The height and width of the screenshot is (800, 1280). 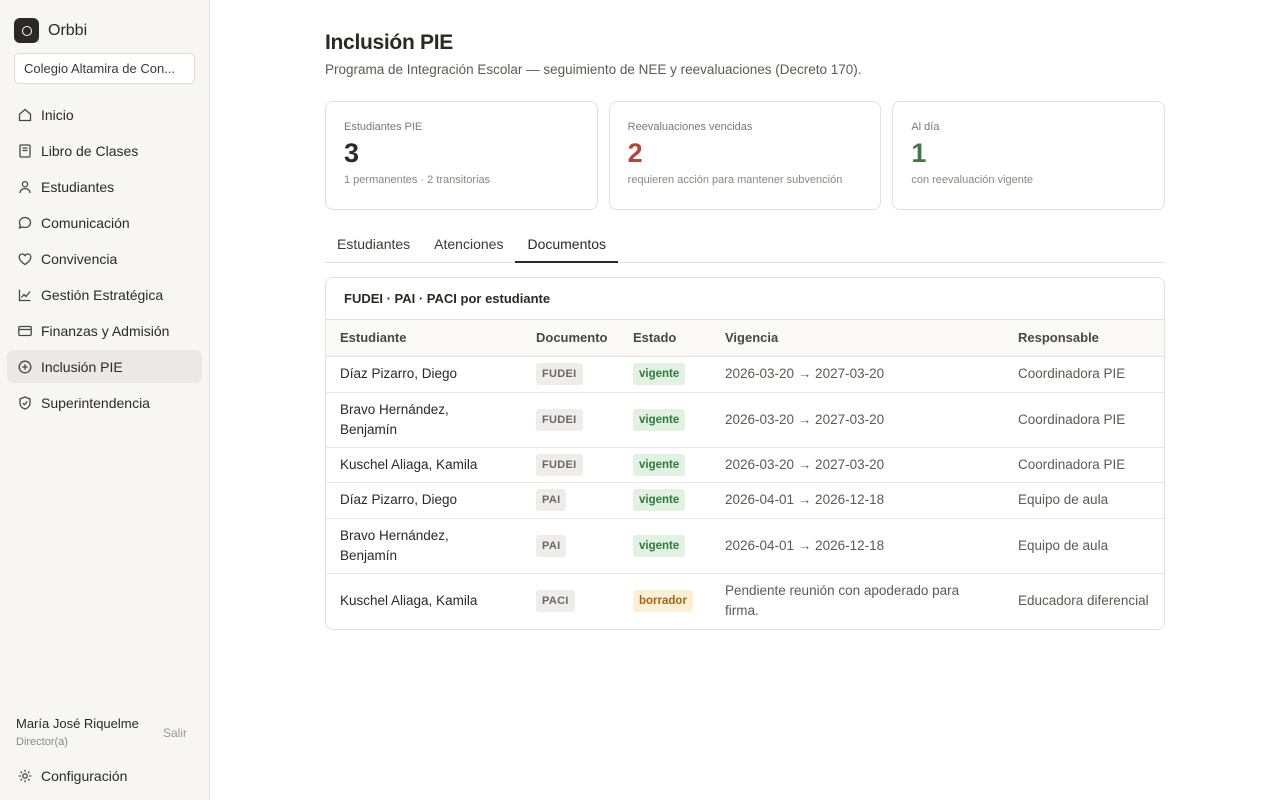 I want to click on sidebar-item-finanzas-y-admision: Finanzas y Admisión, so click(x=104, y=330).